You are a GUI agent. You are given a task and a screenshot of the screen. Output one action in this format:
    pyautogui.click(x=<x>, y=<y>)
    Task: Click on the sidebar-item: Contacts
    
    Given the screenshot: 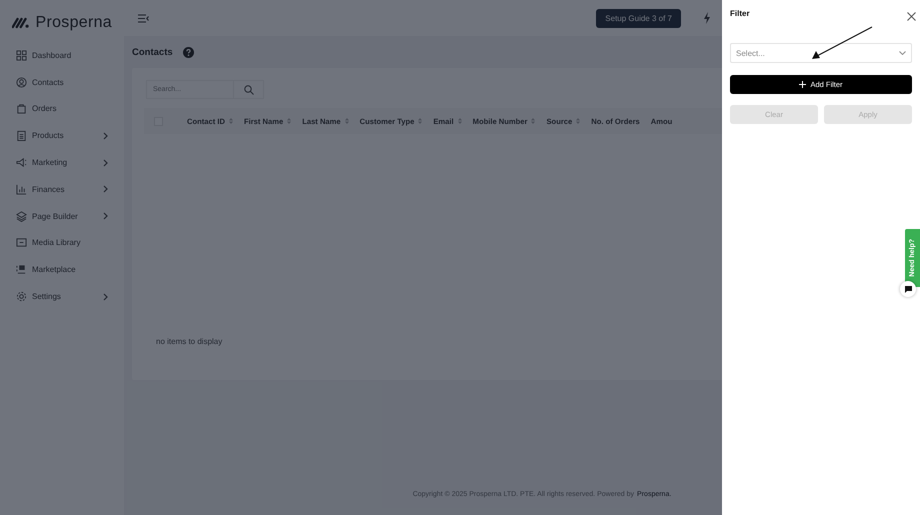 What is the action you would take?
    pyautogui.click(x=62, y=82)
    